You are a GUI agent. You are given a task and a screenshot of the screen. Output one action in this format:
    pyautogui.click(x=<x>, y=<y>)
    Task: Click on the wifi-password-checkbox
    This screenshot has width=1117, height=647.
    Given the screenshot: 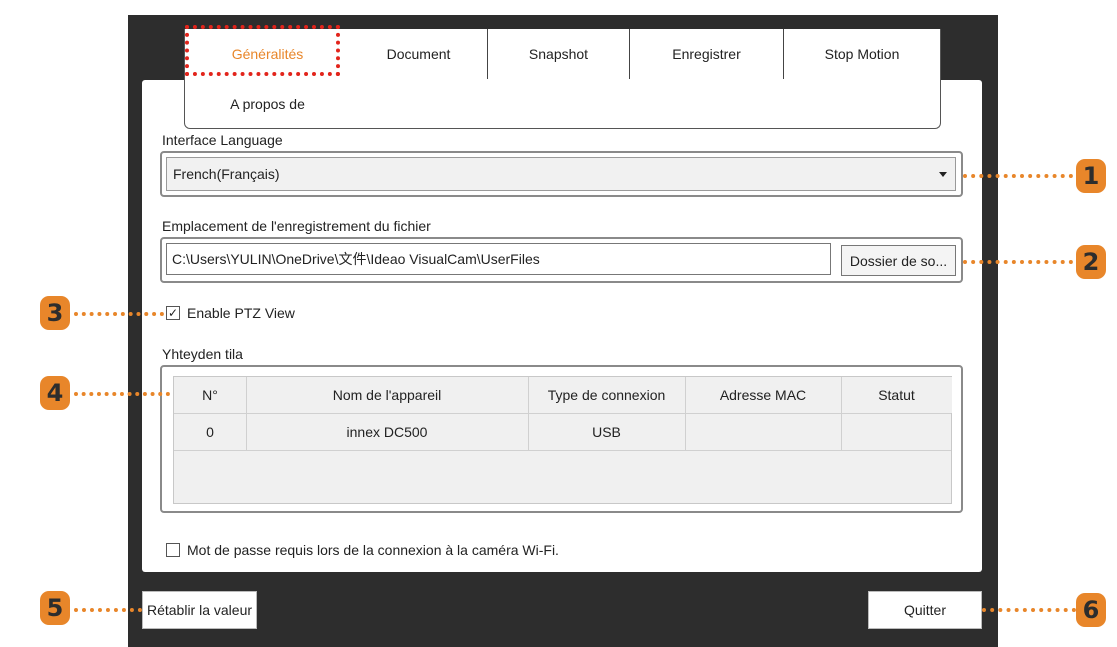 What is the action you would take?
    pyautogui.click(x=173, y=550)
    